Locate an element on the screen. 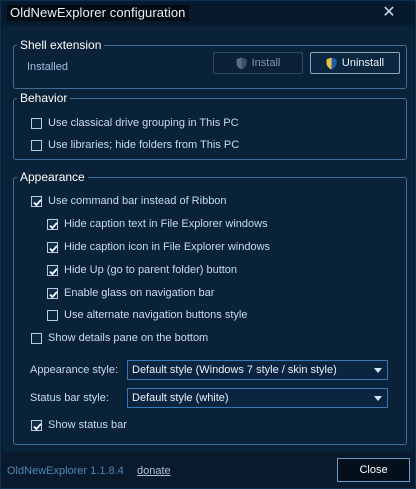 The image size is (416, 489). close-button: Close is located at coordinates (373, 470).